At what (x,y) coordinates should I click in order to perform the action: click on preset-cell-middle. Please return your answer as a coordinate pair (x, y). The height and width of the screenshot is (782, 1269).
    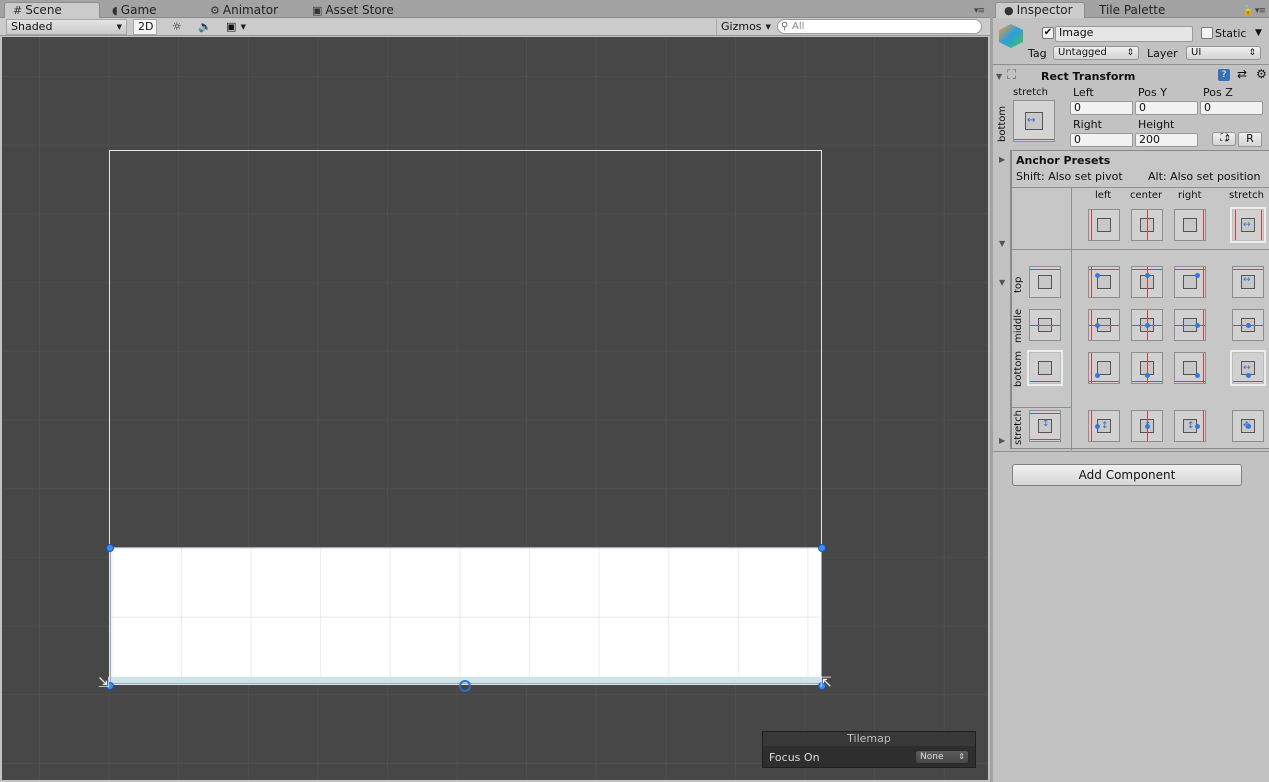
    Looking at the image, I should click on (1045, 325).